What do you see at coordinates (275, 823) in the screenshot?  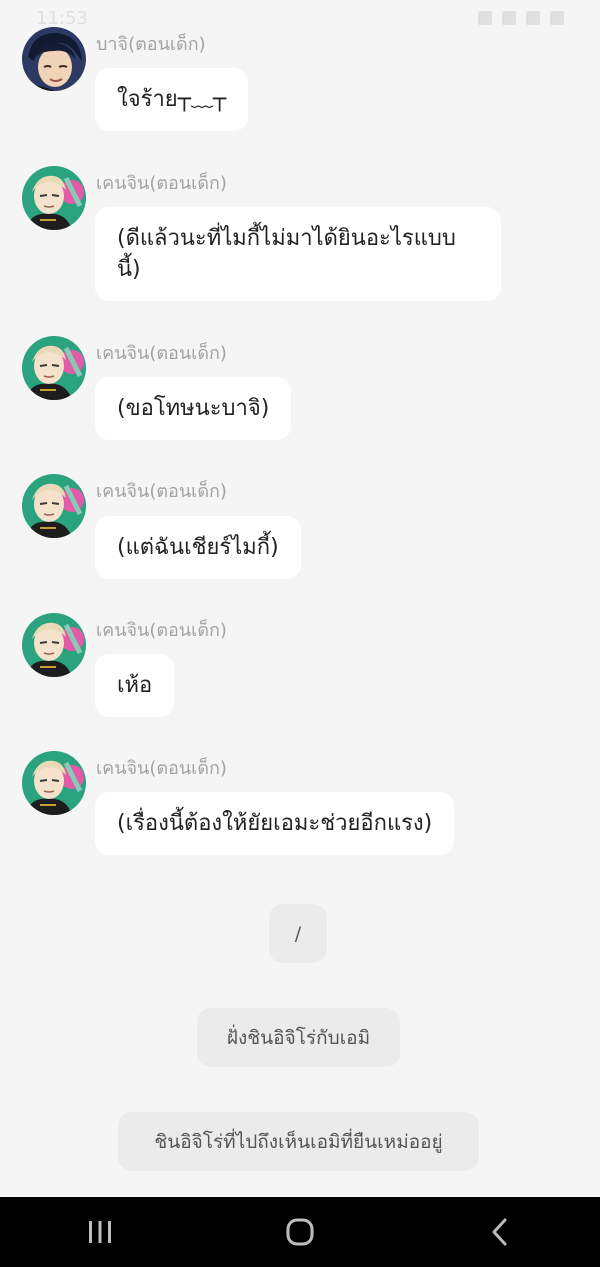 I see `message-bubble: (เรื่องนี้ต้องให้ยัยเอมะช่วยอีกแรง)` at bounding box center [275, 823].